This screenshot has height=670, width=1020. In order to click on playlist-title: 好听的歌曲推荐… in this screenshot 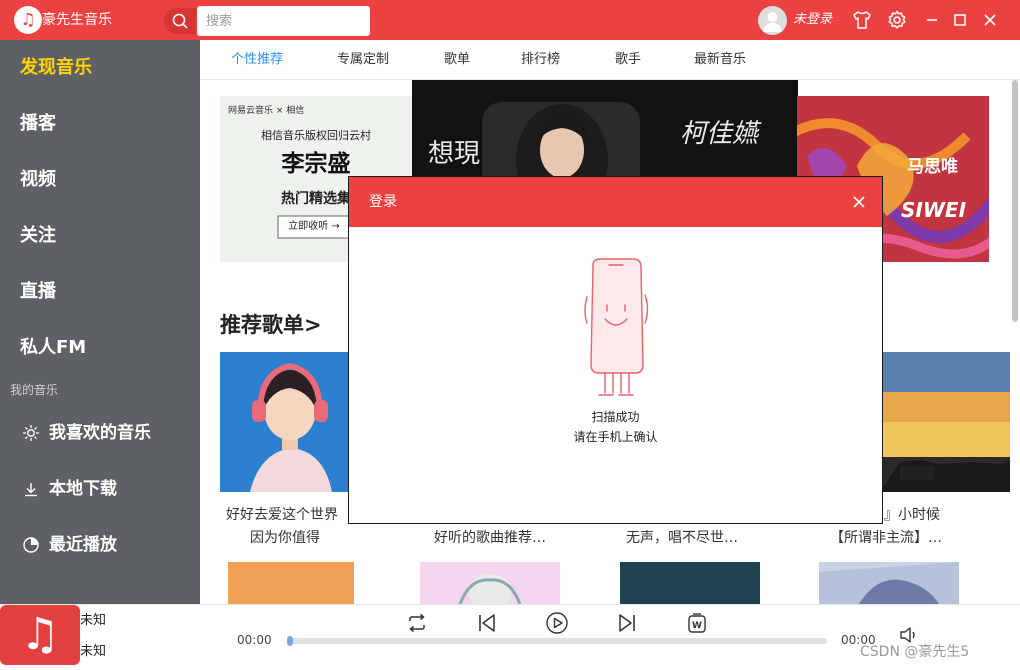, I will do `click(490, 538)`.